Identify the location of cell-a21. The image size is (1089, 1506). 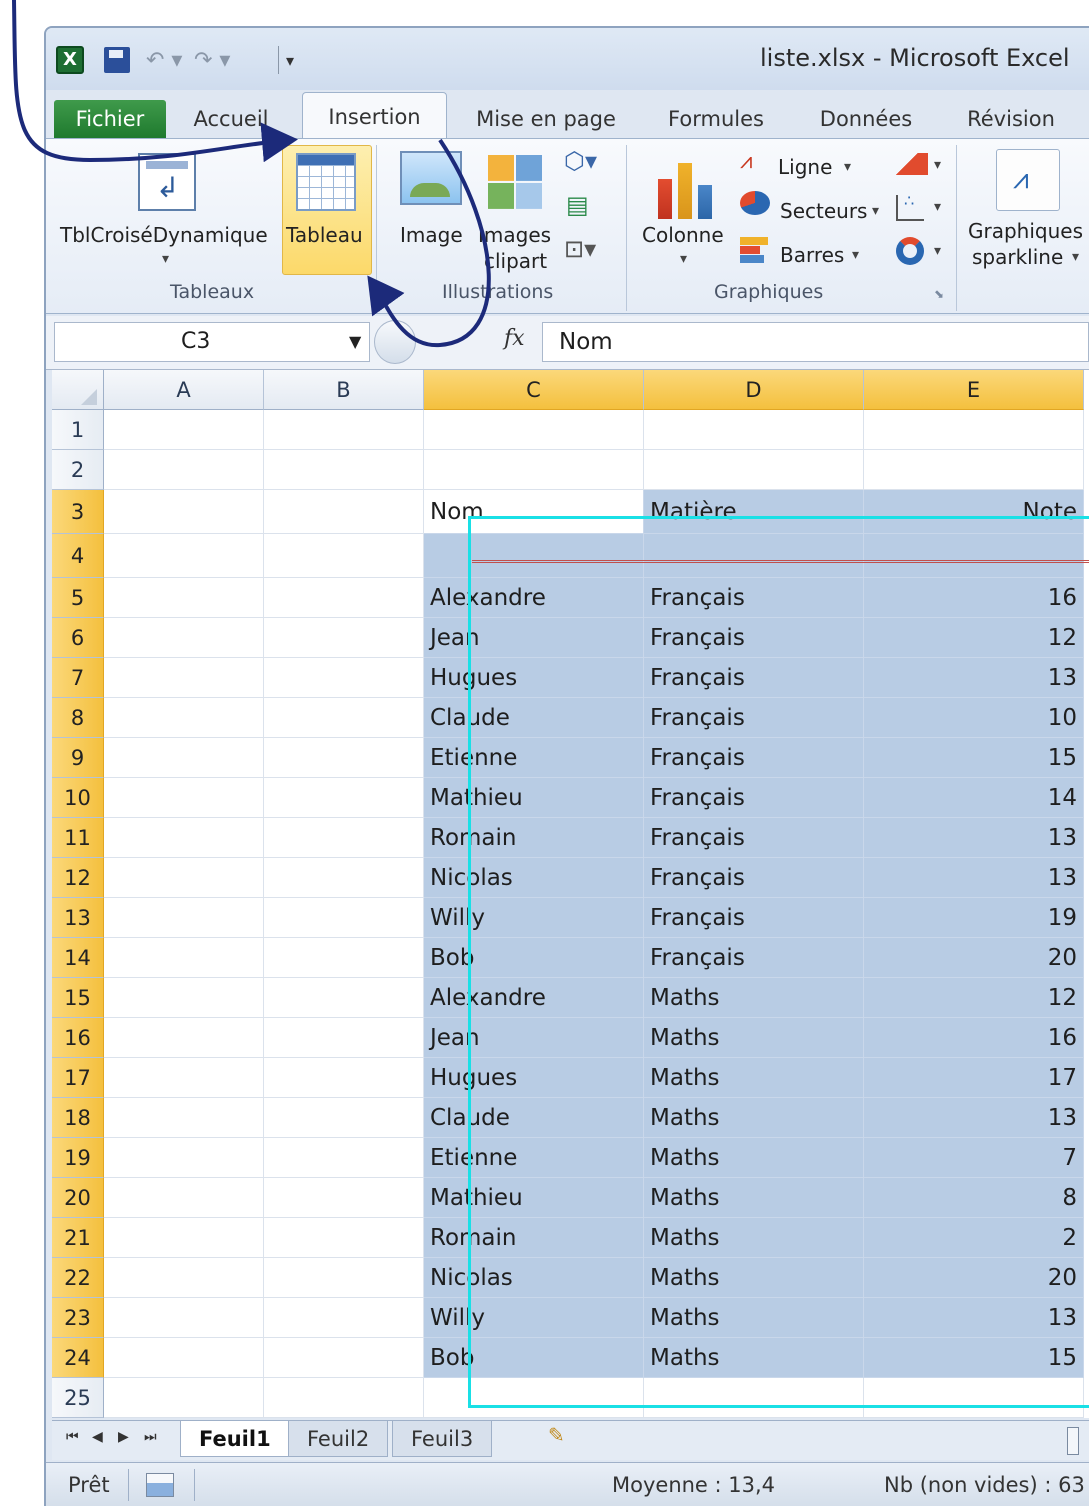
(184, 1238).